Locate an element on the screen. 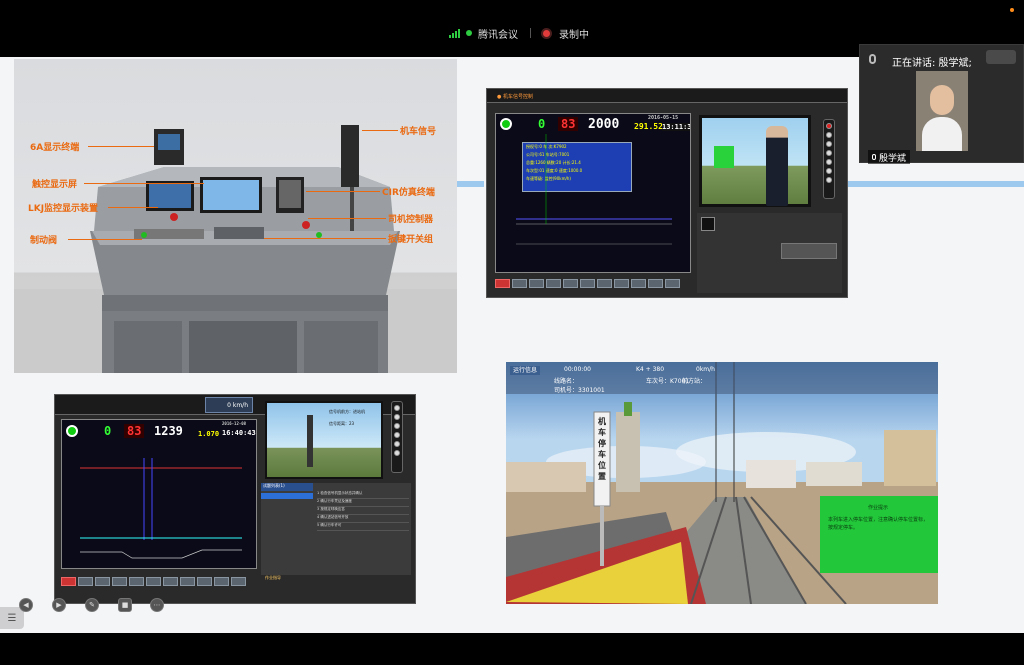 This screenshot has width=1024, height=665. camera-icon: ■ is located at coordinates (125, 605).